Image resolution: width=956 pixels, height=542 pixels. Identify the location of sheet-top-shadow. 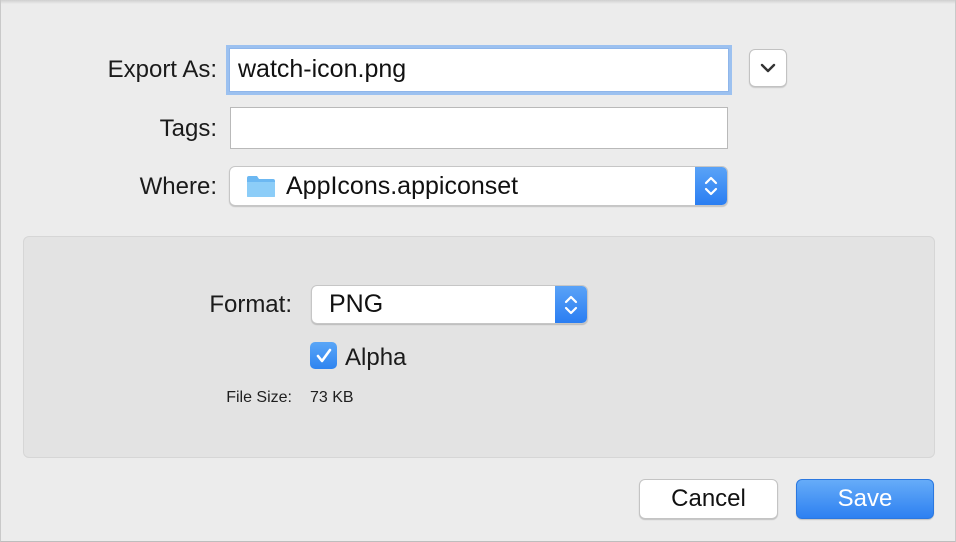
(478, 2).